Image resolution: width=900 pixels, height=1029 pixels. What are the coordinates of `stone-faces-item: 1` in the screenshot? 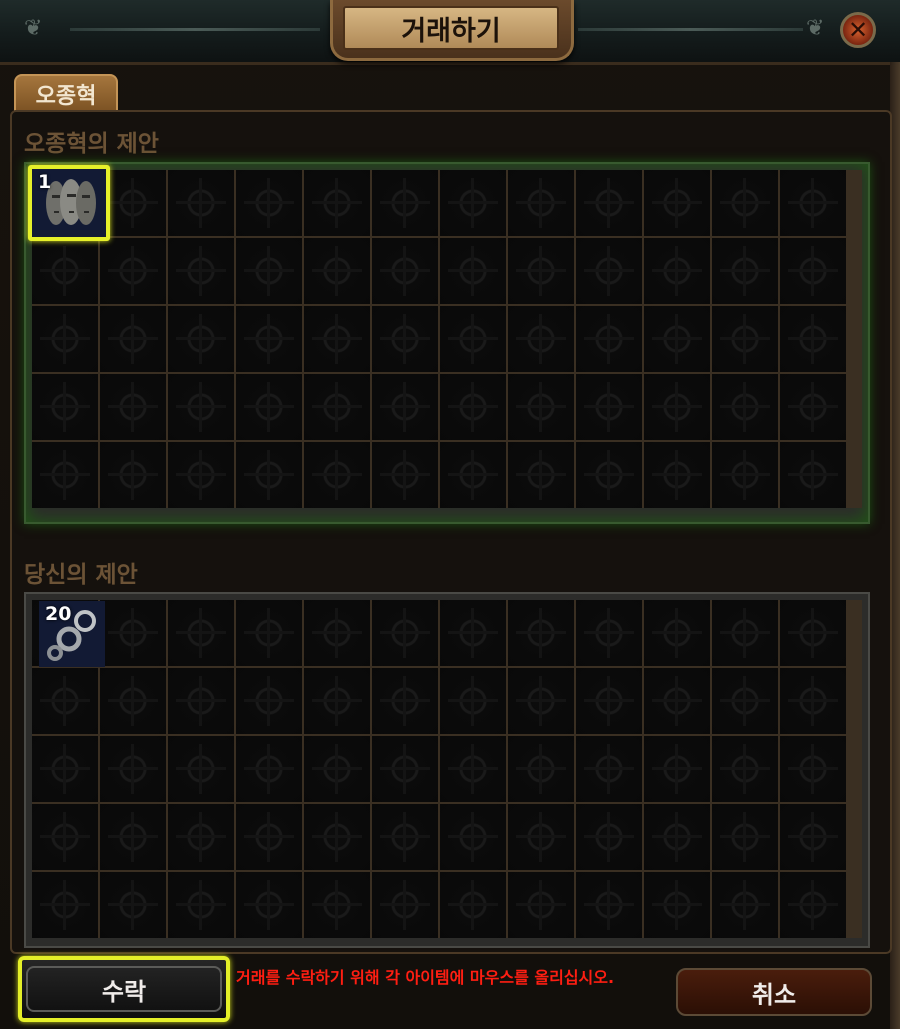 It's located at (69, 203).